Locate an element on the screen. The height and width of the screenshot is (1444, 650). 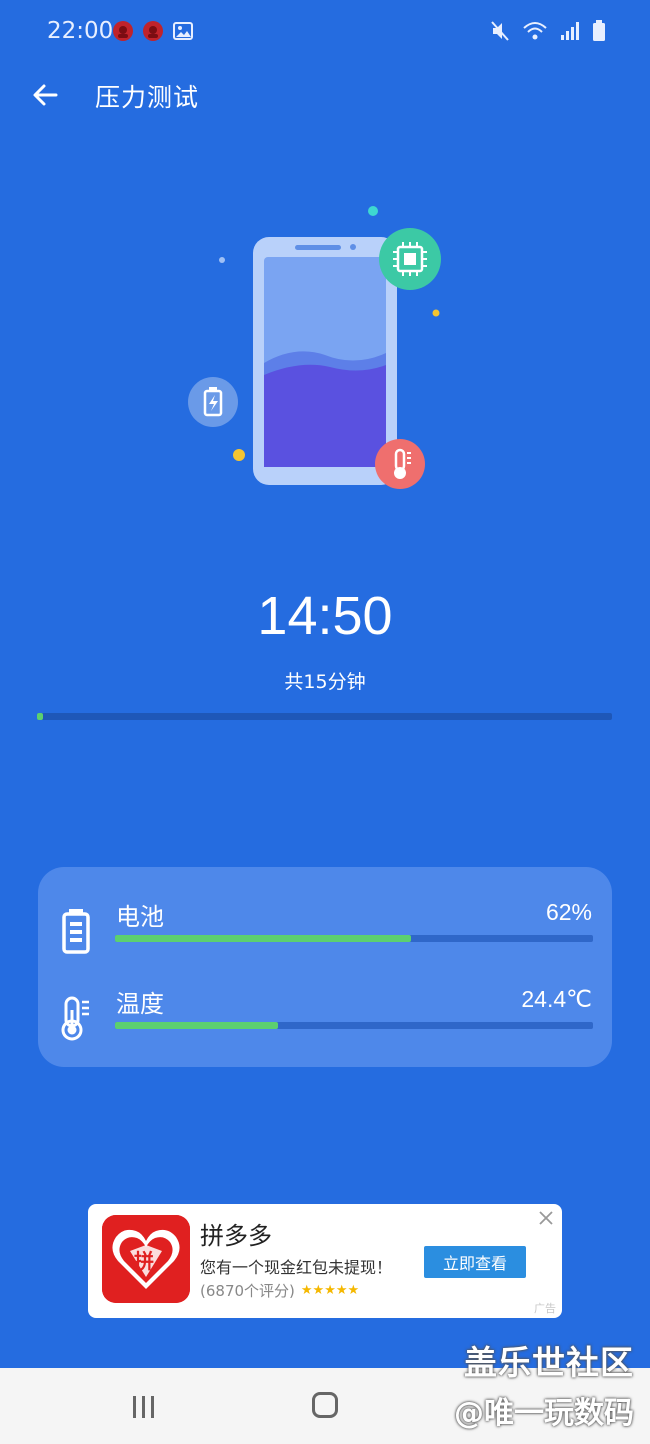
page-title: 压力测试 is located at coordinates (147, 97).